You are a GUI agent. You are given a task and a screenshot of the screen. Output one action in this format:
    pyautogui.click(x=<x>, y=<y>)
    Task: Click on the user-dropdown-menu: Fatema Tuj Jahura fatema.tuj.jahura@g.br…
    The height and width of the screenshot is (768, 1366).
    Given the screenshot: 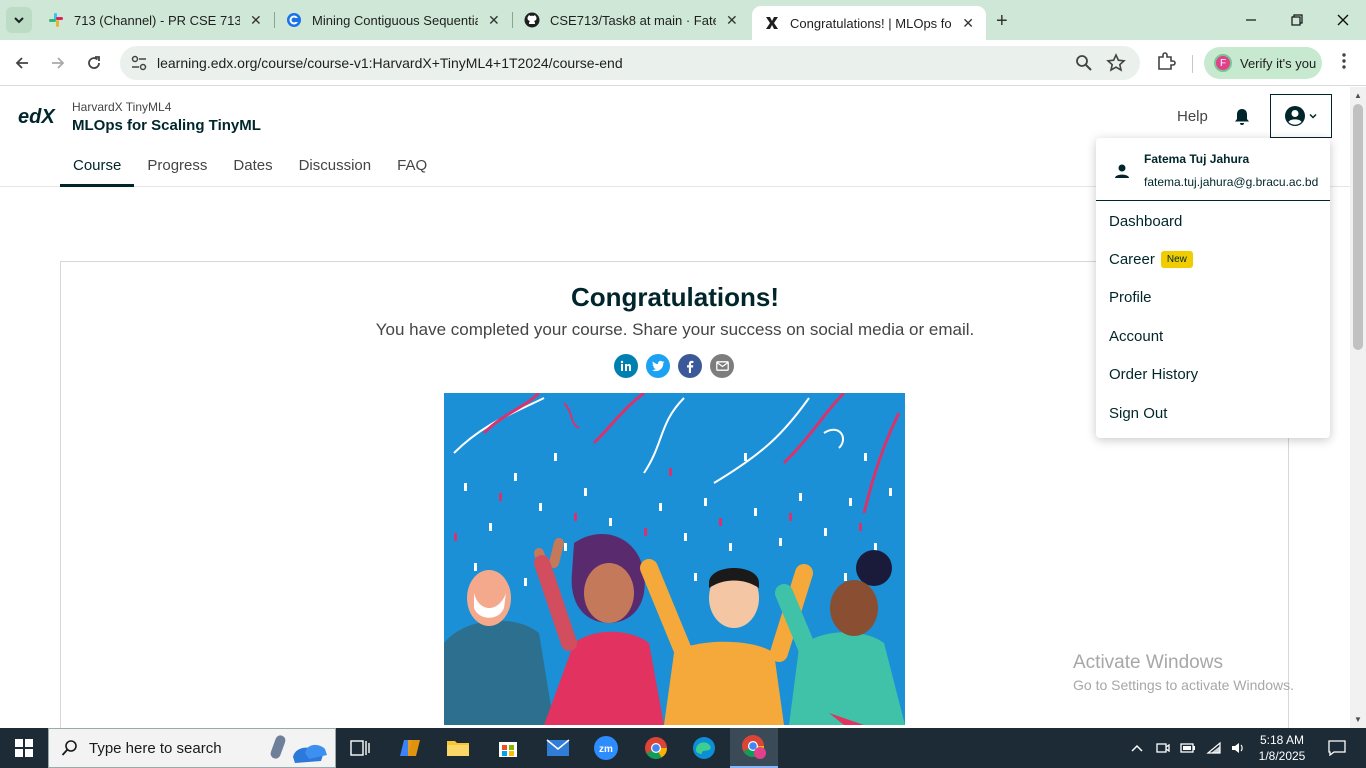 What is the action you would take?
    pyautogui.click(x=1213, y=288)
    